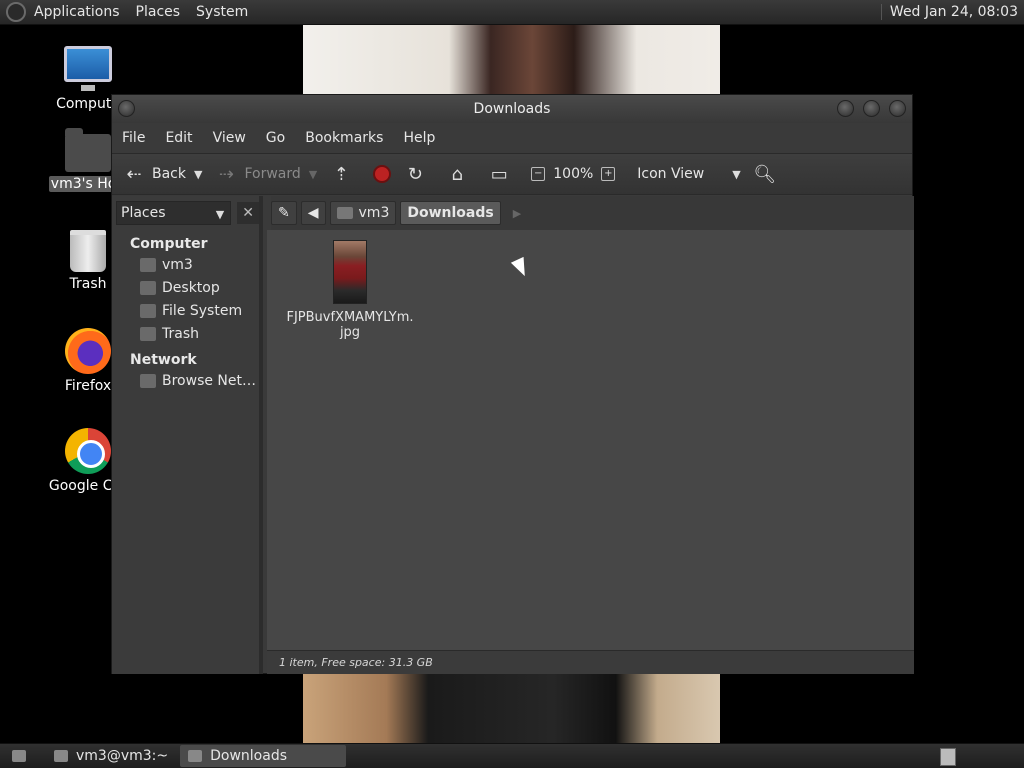  Describe the element at coordinates (88, 386) in the screenshot. I see `desktop-icon-label: Firefox` at that location.